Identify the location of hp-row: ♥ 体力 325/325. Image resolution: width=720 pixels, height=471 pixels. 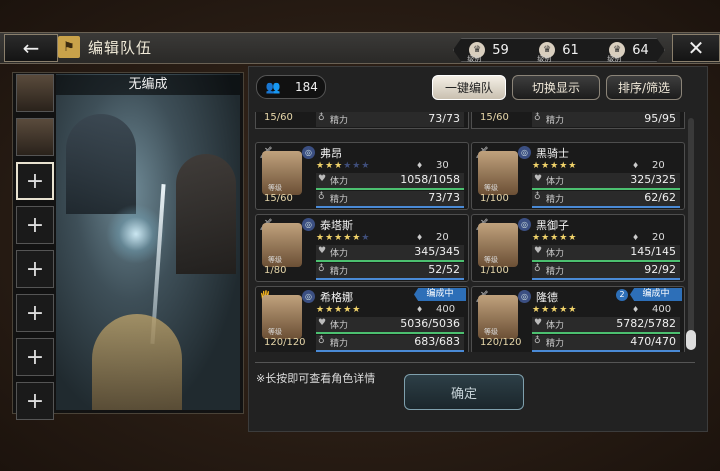
(606, 180).